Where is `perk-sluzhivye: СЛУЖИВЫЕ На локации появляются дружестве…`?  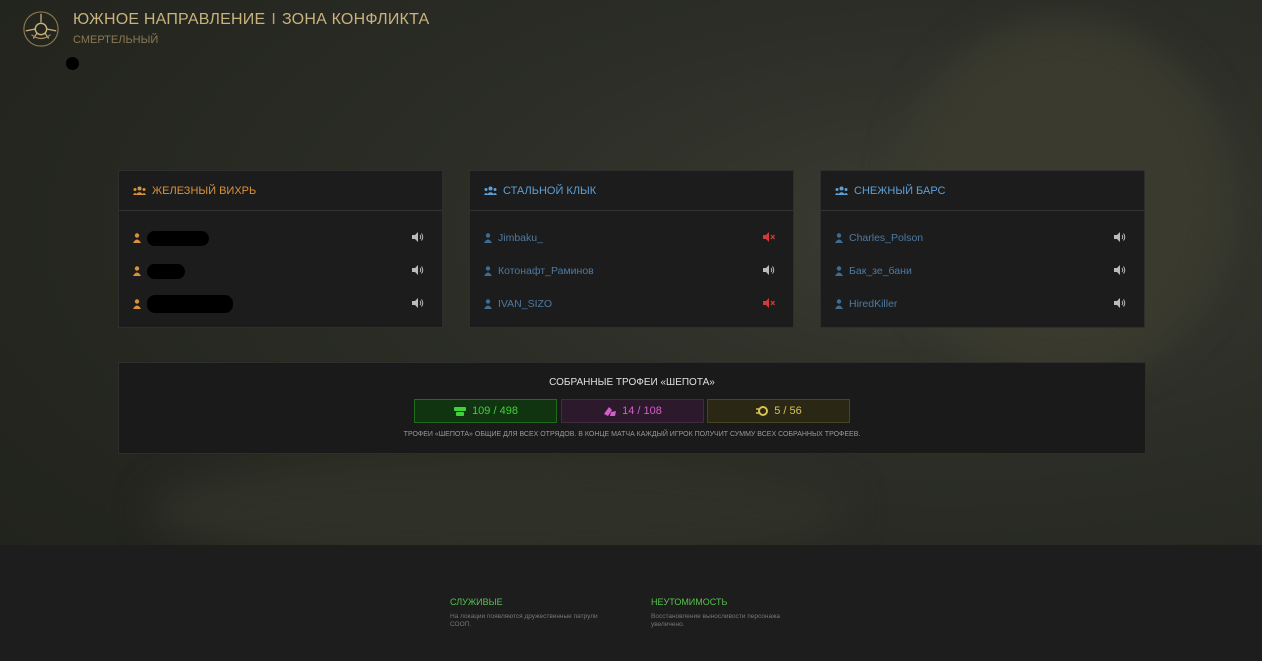 perk-sluzhivye: СЛУЖИВЫЕ На локации появляются дружестве… is located at coordinates (530, 613).